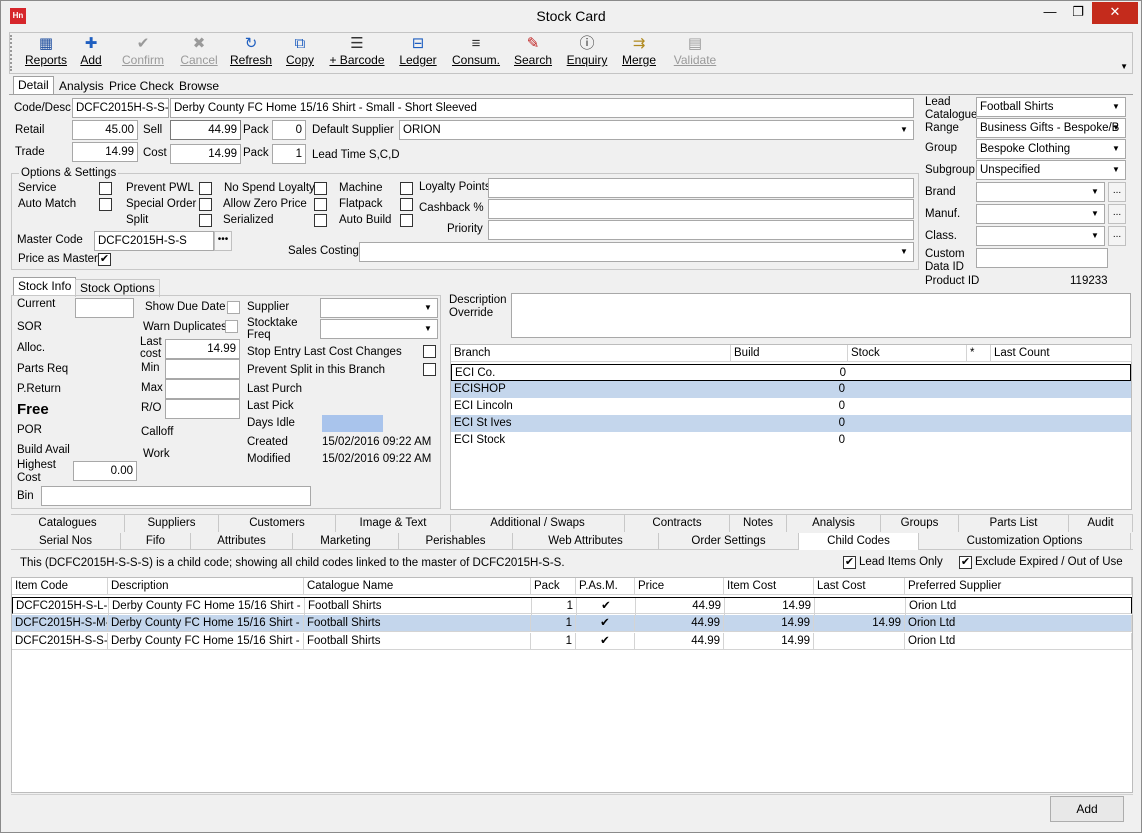 The image size is (1142, 833). I want to click on branch-row: ECI Lincoln 0, so click(791, 406).